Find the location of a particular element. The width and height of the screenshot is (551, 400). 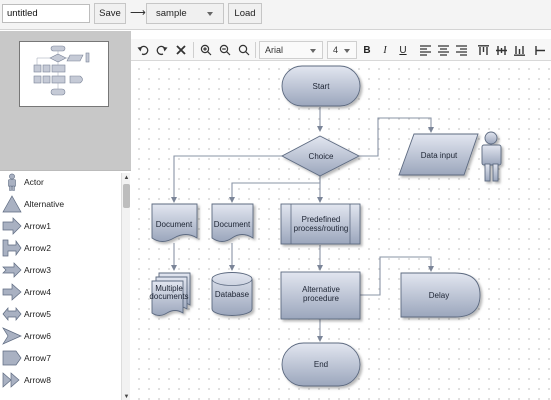

multiple-documents-label-line2: documents is located at coordinates (168, 296).